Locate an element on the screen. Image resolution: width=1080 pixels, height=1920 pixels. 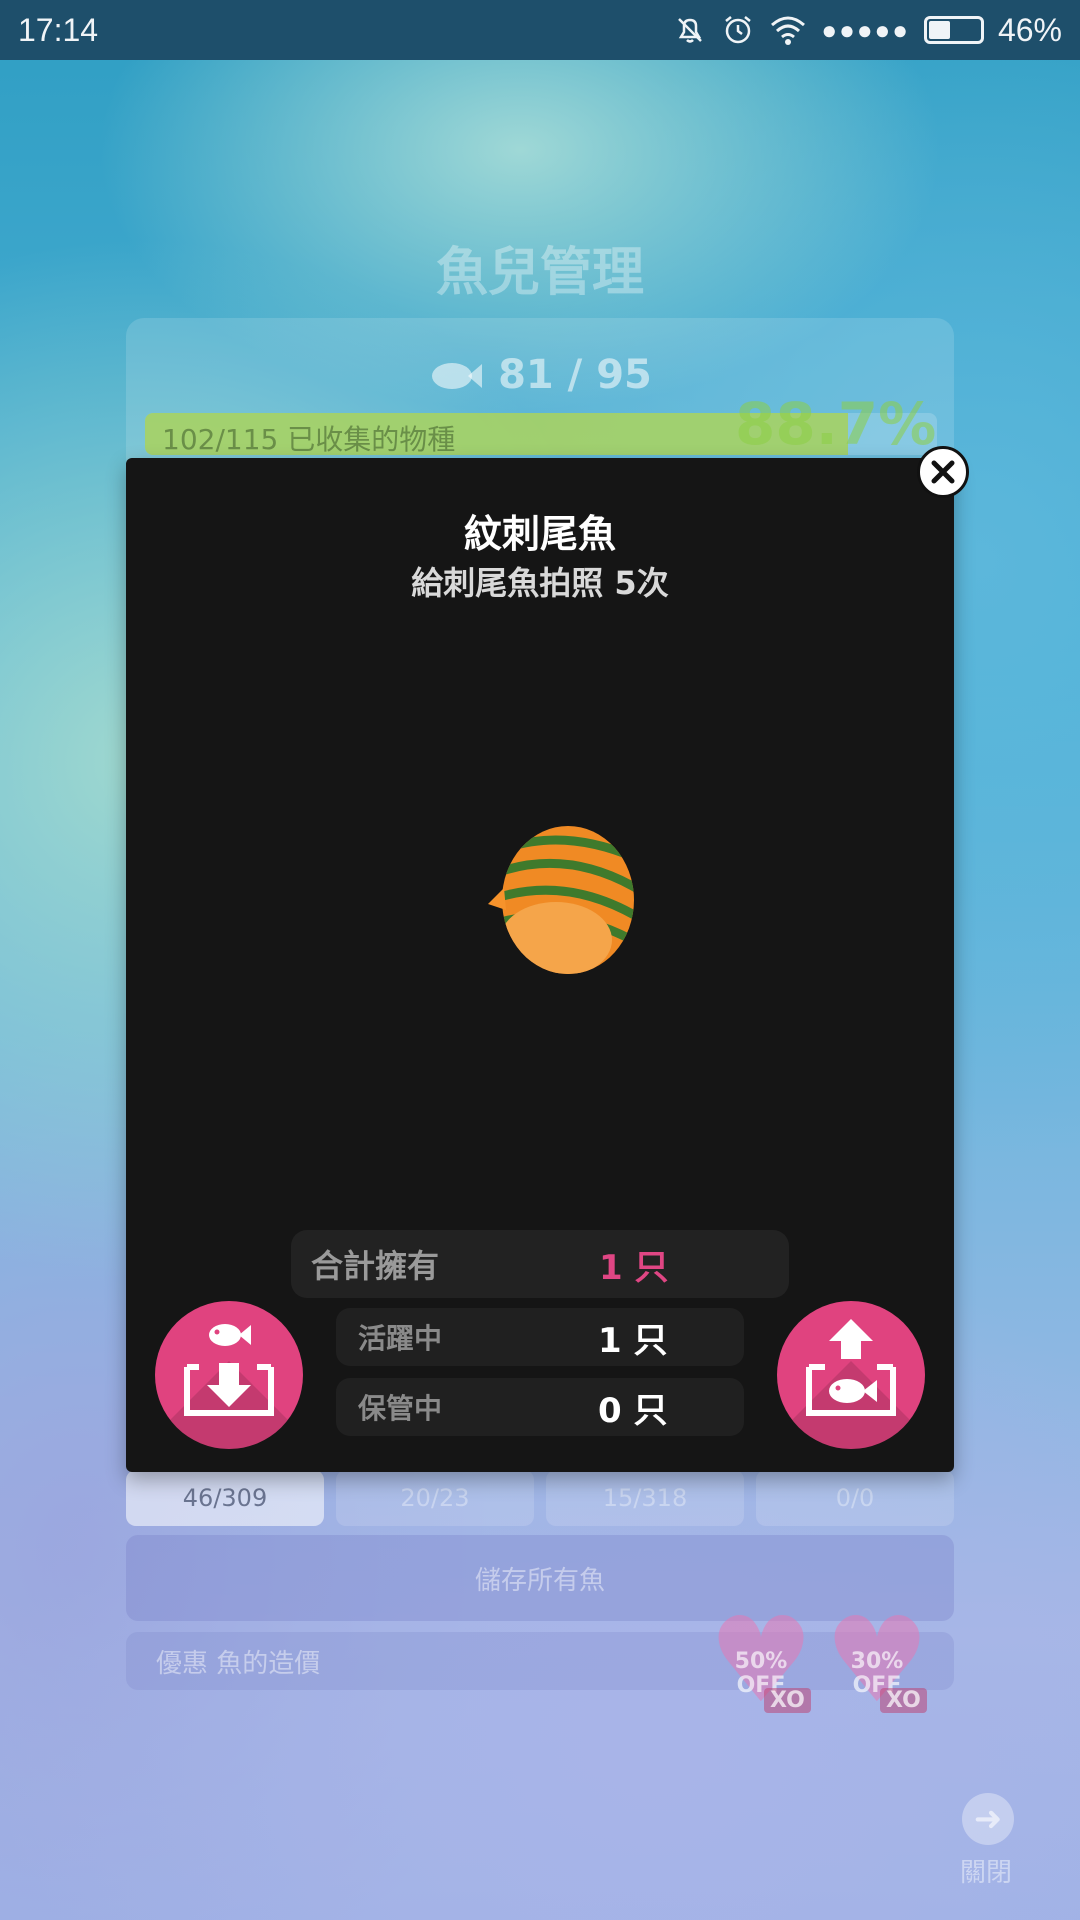
total-owned-value: 1 只 is located at coordinates (634, 1267).